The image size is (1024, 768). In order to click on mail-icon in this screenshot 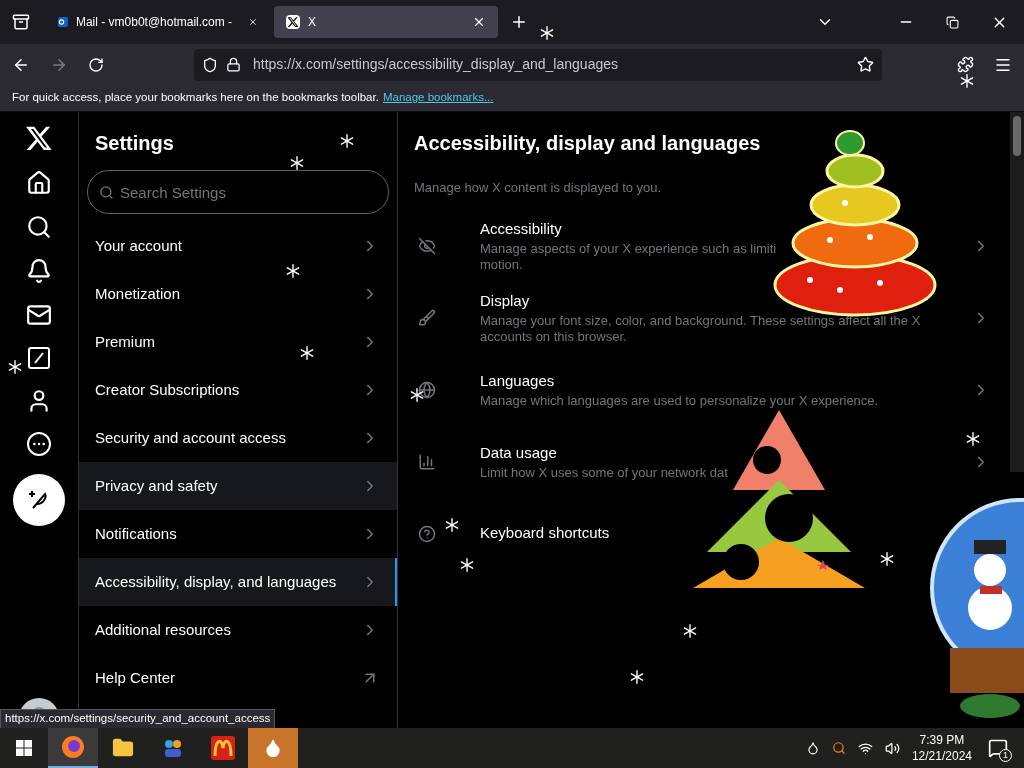, I will do `click(39, 315)`.